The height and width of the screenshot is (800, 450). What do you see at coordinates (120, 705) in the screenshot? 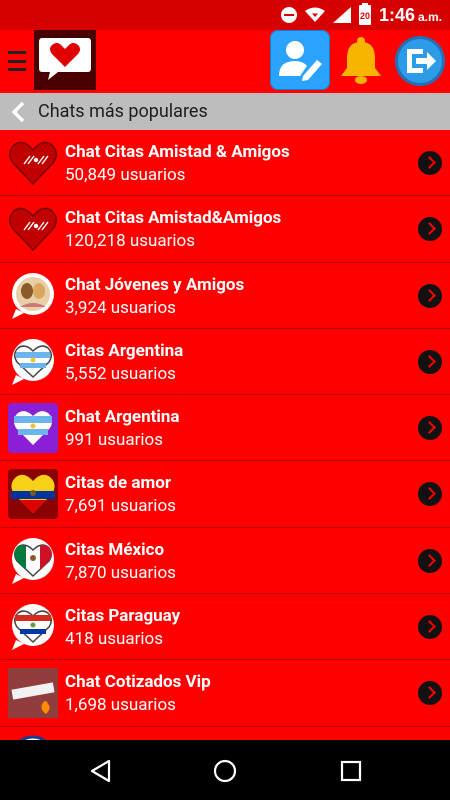
I see `chat-user-count: 1,698 usuarios` at bounding box center [120, 705].